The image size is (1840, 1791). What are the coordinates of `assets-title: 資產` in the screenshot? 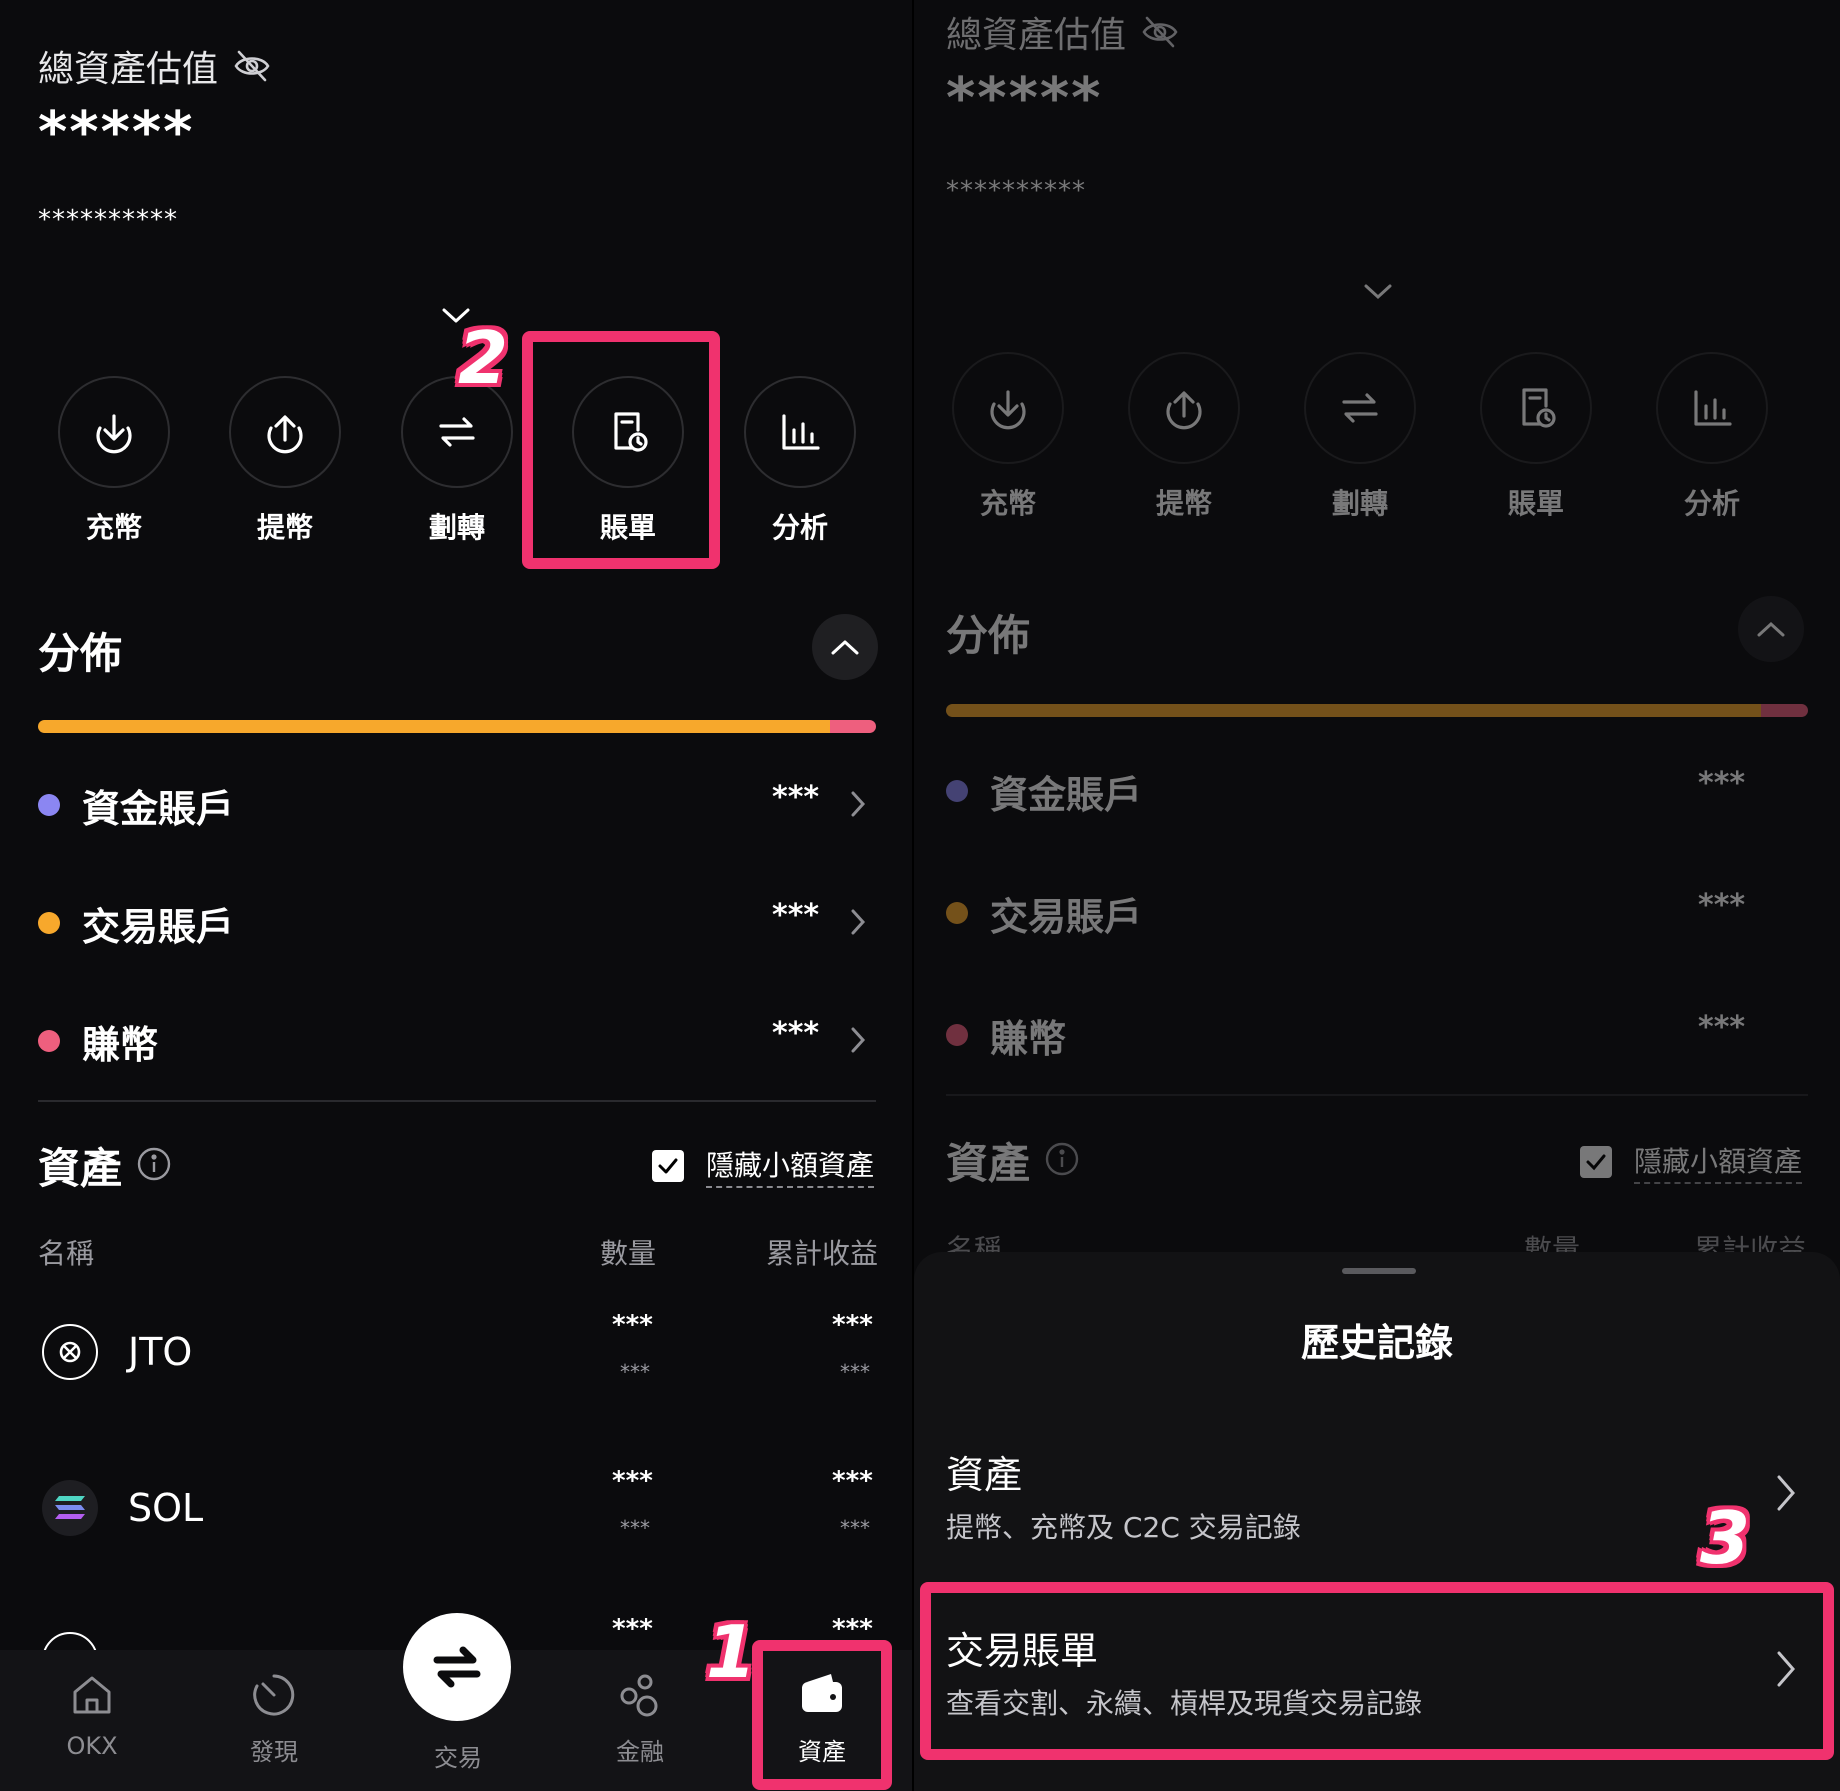 It's located at (80, 1168).